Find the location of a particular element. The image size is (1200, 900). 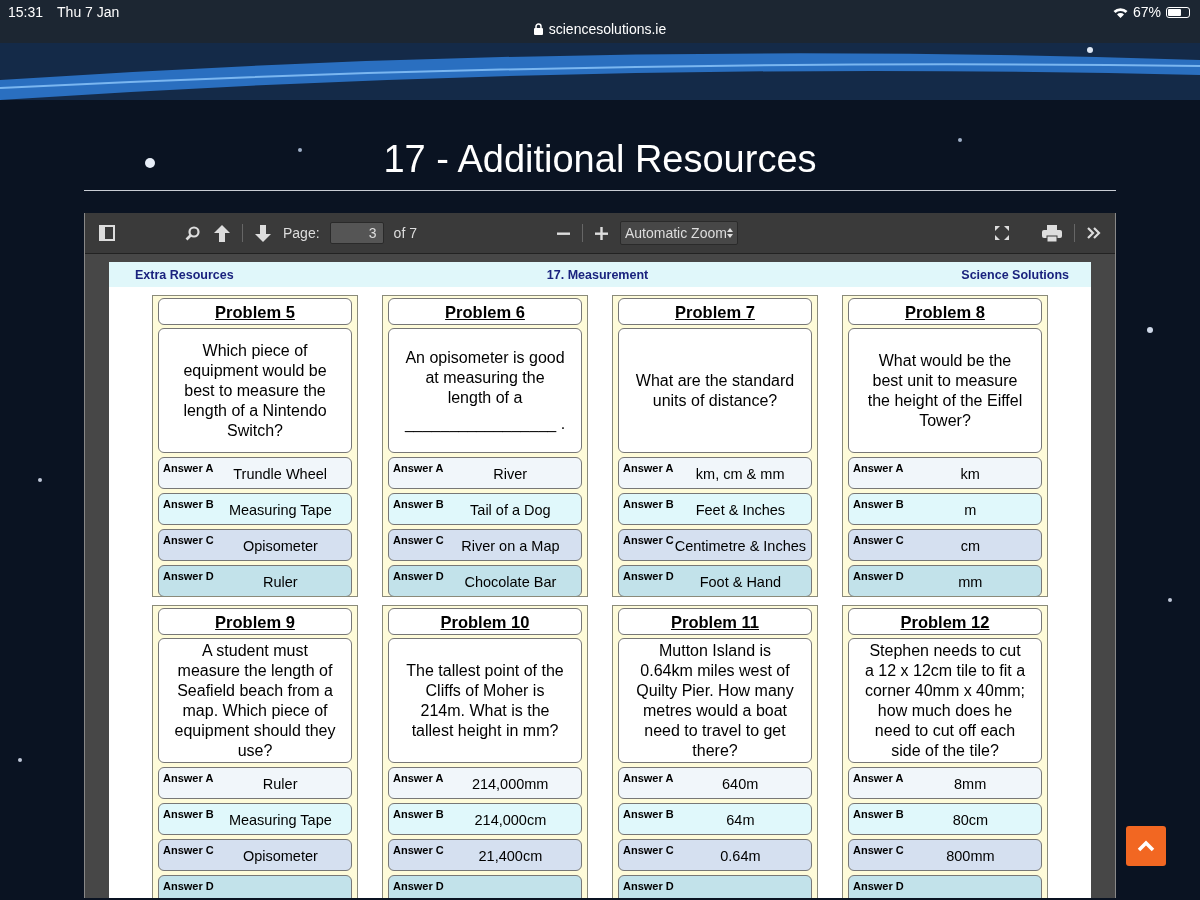

answer-option: Answer B Tail of a Dog is located at coordinates (485, 509).